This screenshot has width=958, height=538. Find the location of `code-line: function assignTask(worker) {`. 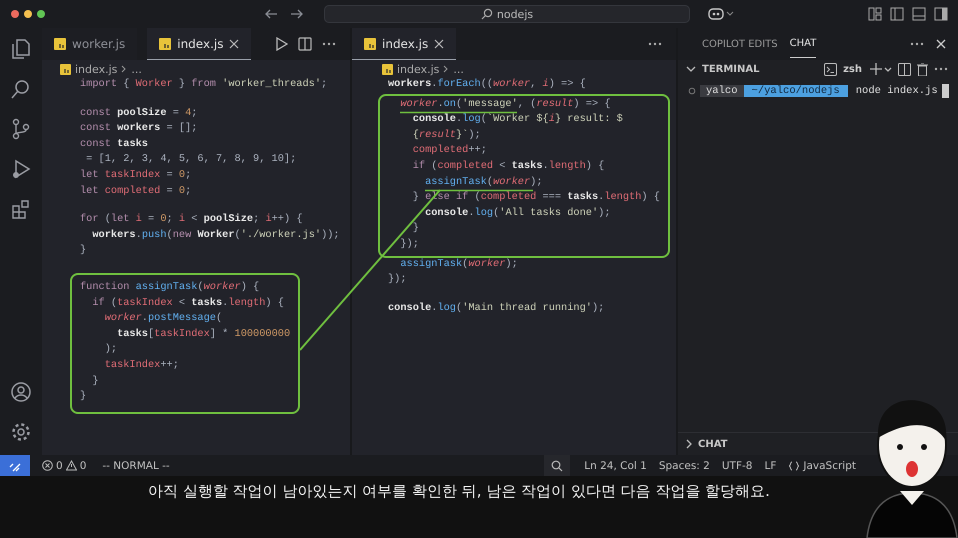

code-line: function assignTask(worker) { is located at coordinates (170, 287).